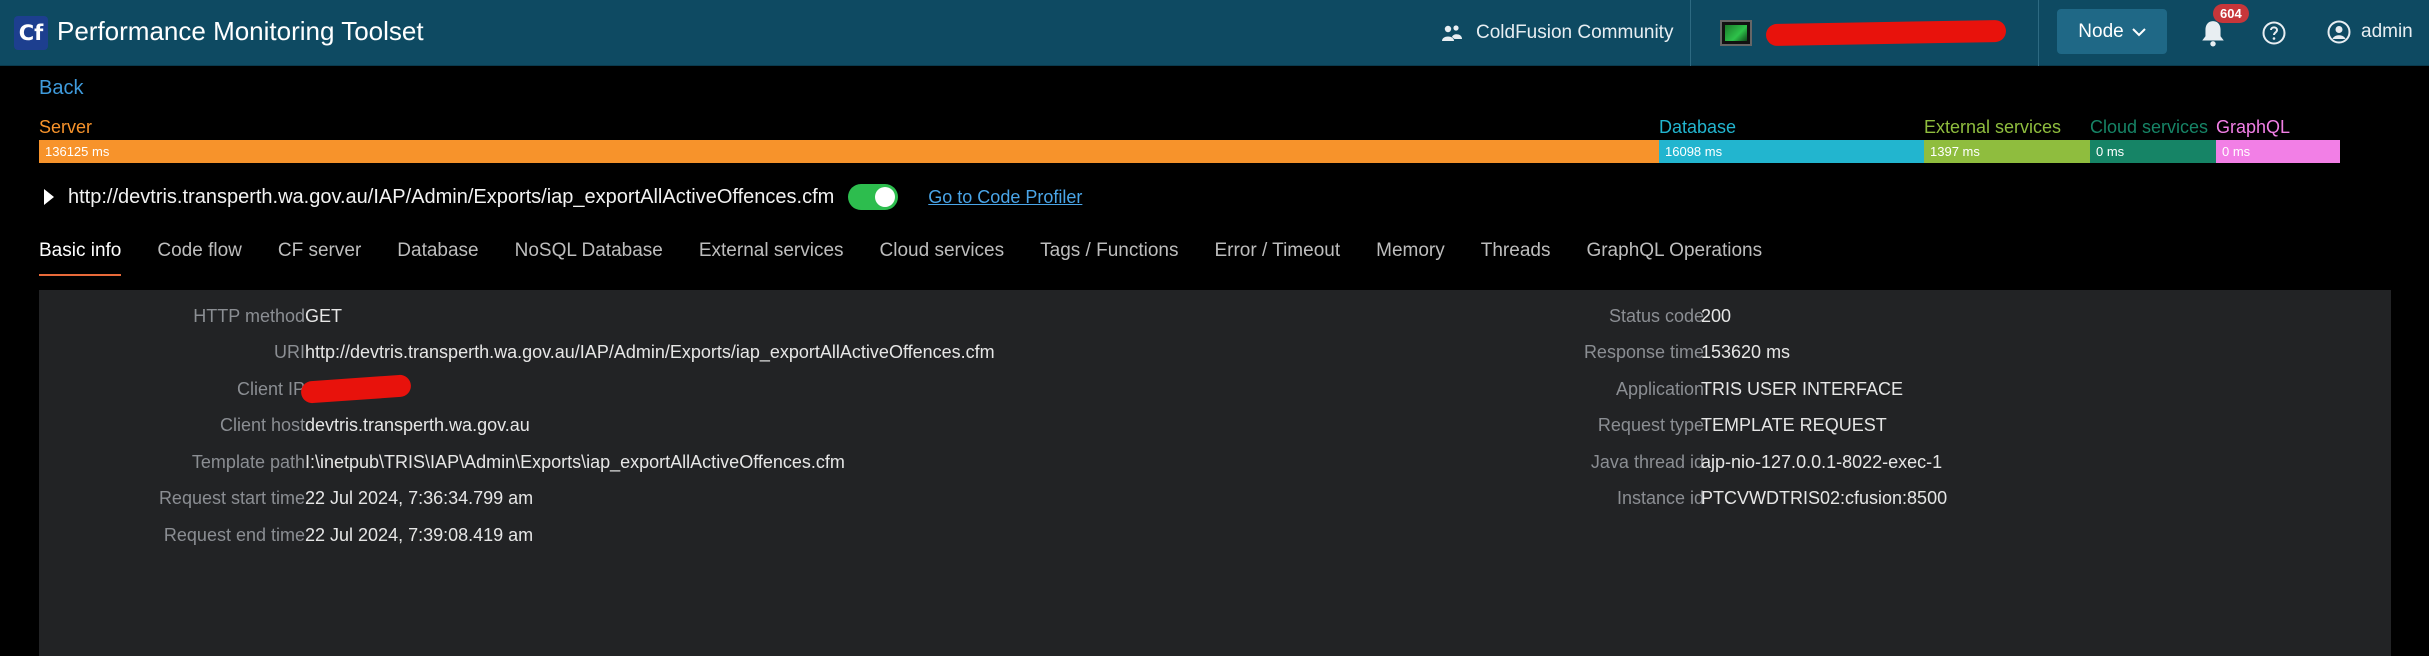  Describe the element at coordinates (324, 316) in the screenshot. I see `http-method-value: GET` at that location.